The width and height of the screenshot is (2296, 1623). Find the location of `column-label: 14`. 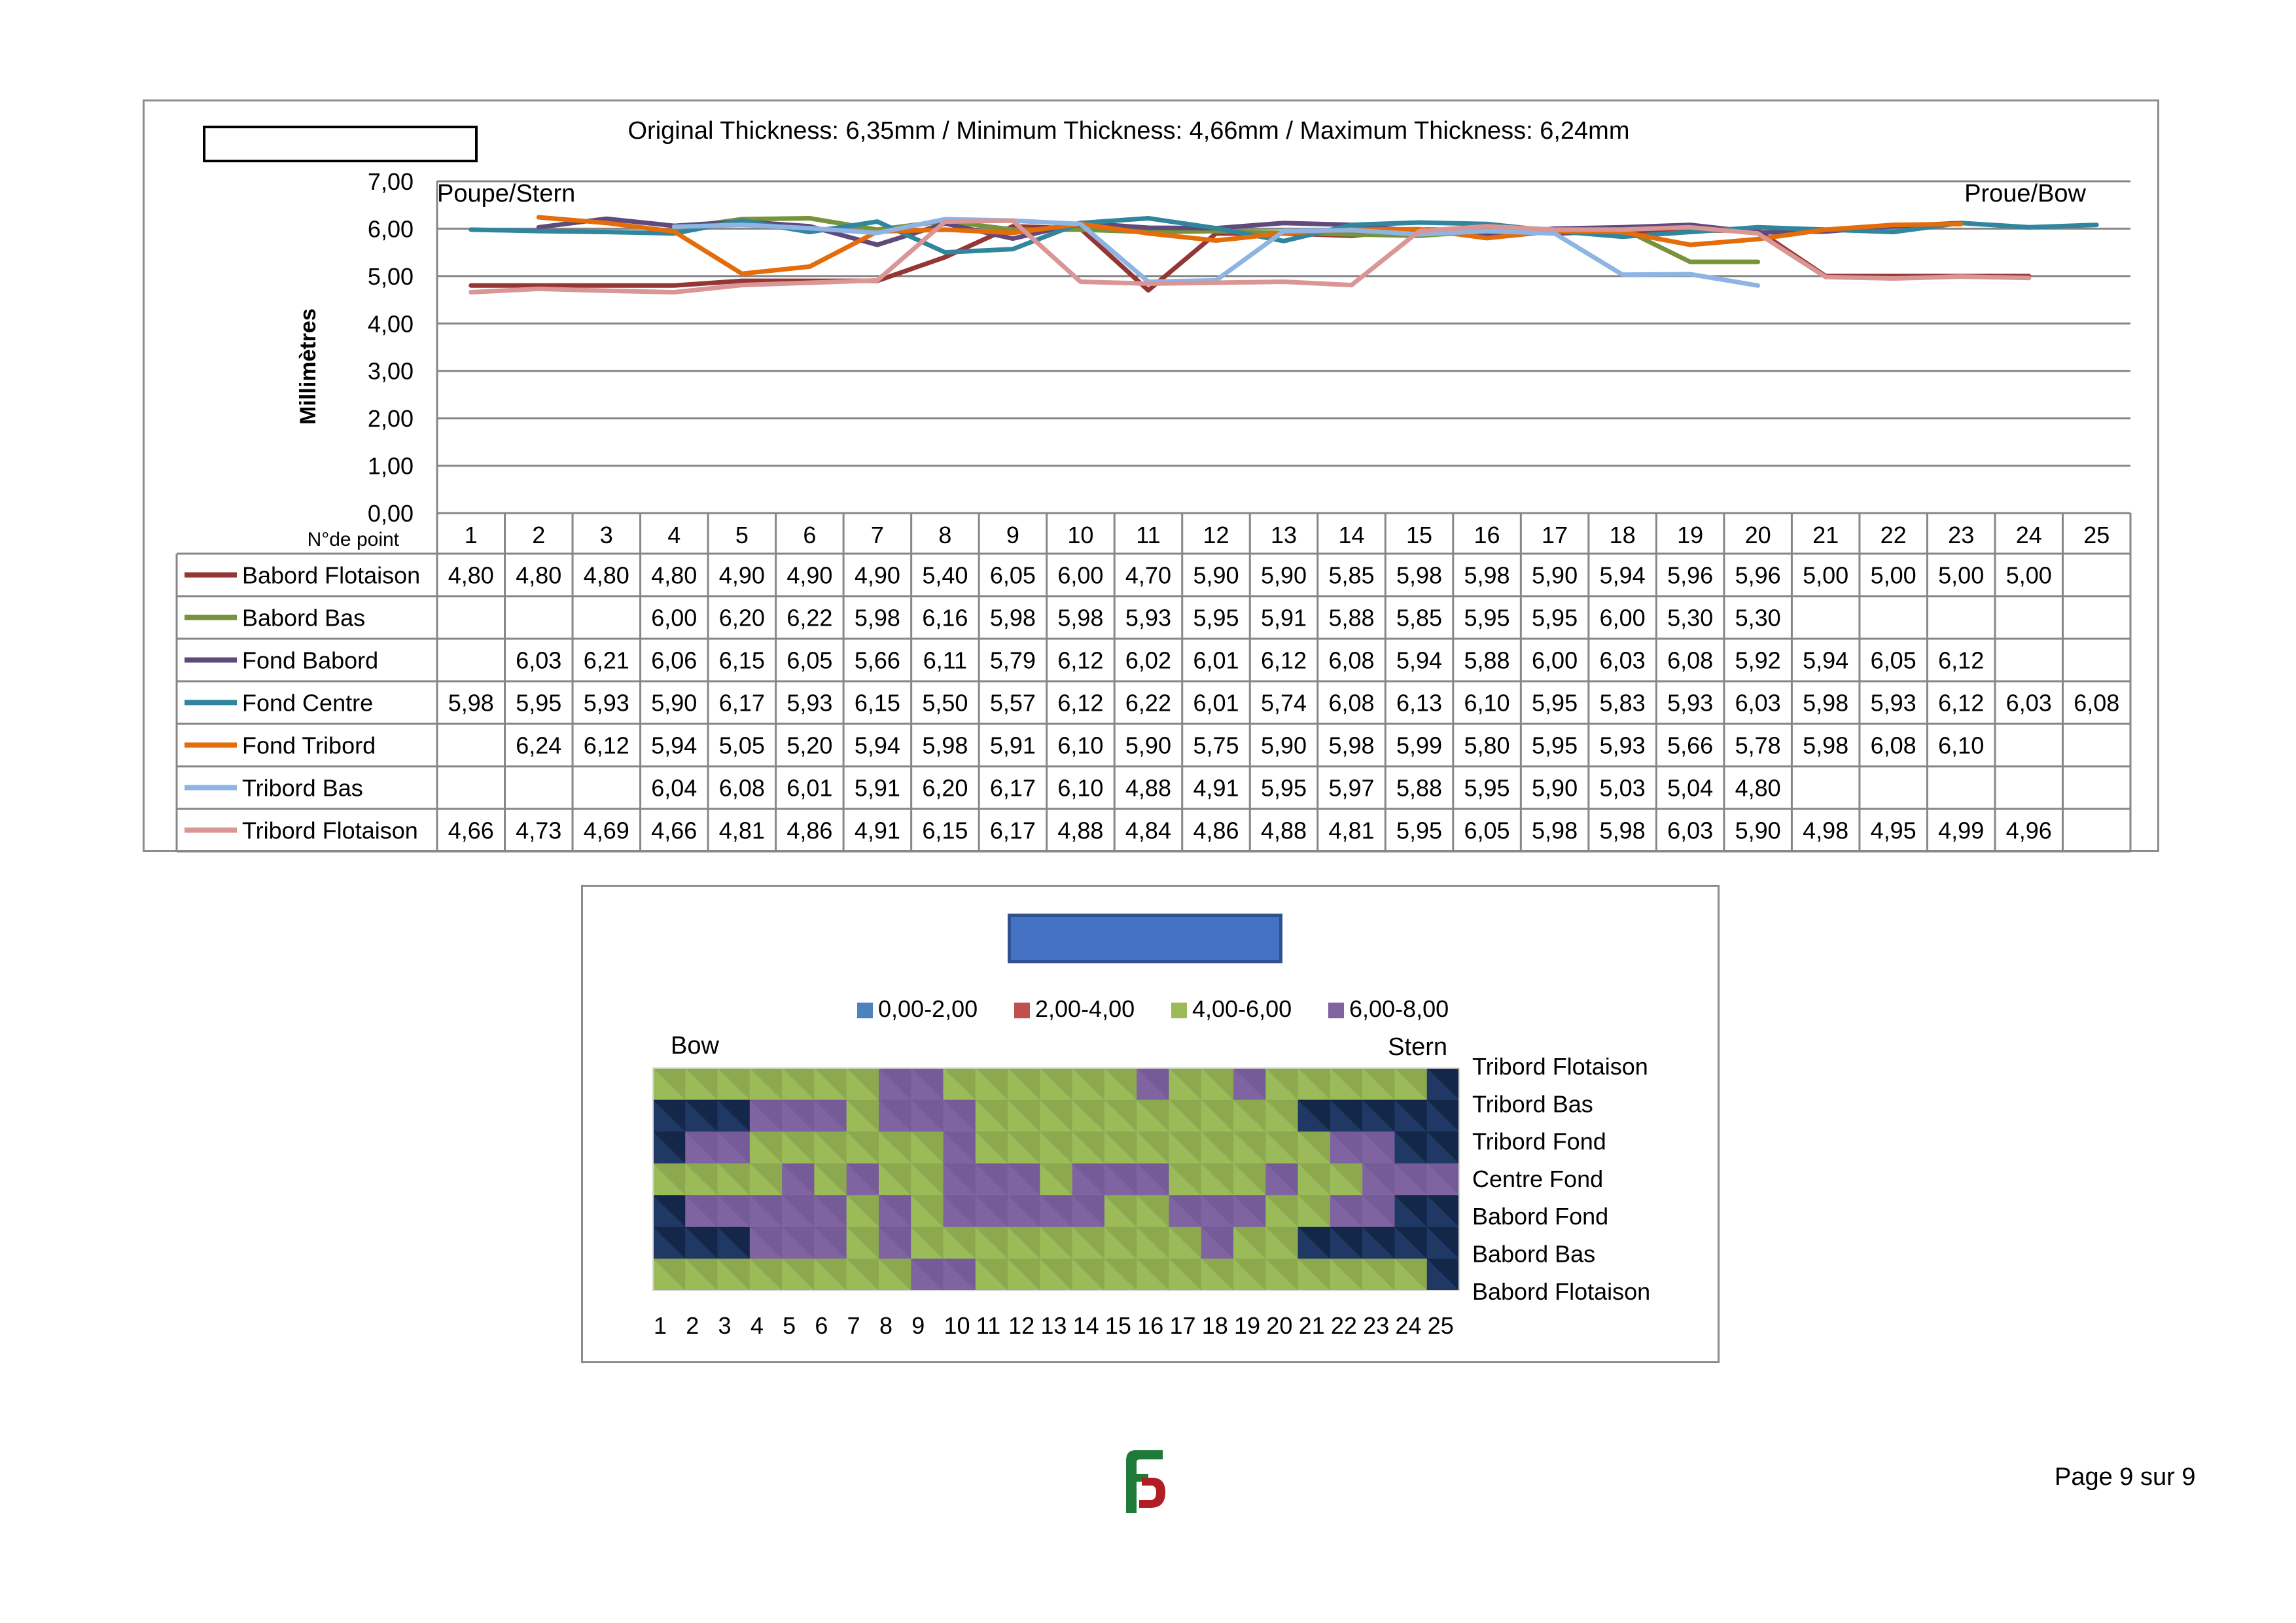

column-label: 14 is located at coordinates (1086, 1325).